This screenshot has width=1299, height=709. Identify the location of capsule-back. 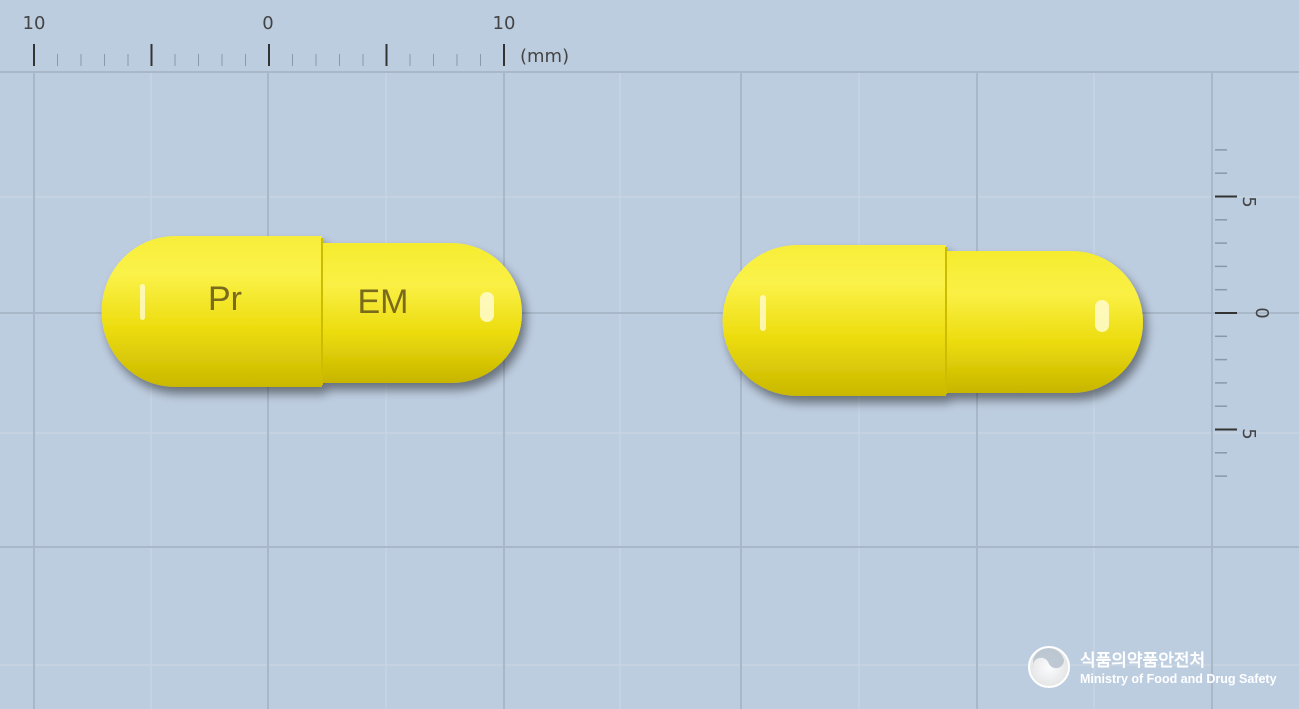
(932, 320).